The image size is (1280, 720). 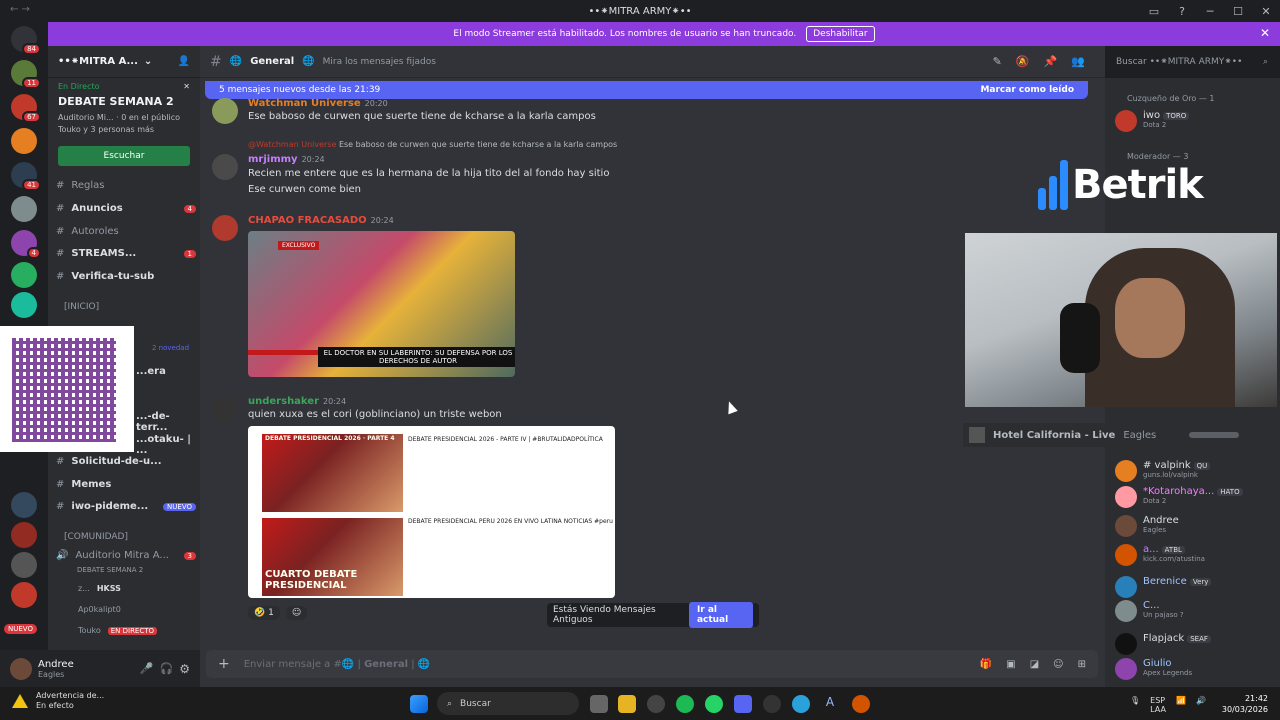 I want to click on channel-memes: # Memes, so click(x=126, y=484).